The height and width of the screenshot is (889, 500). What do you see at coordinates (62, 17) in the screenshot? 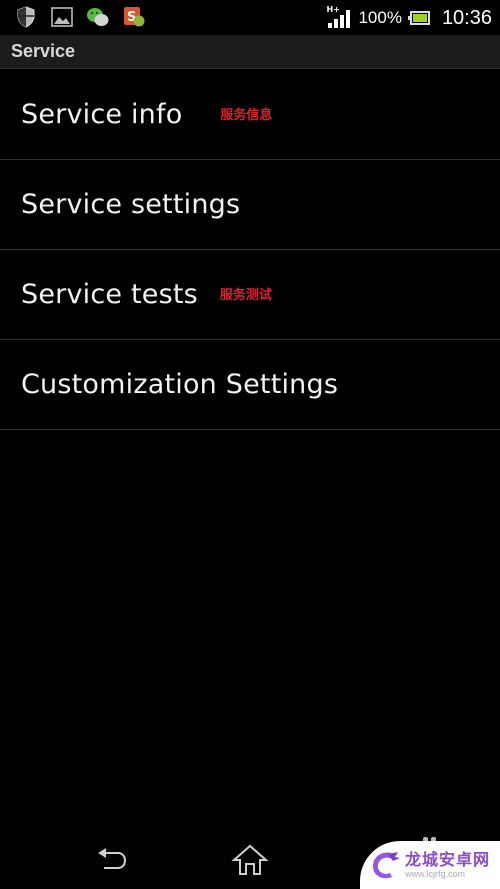
I see `gallery-icon` at bounding box center [62, 17].